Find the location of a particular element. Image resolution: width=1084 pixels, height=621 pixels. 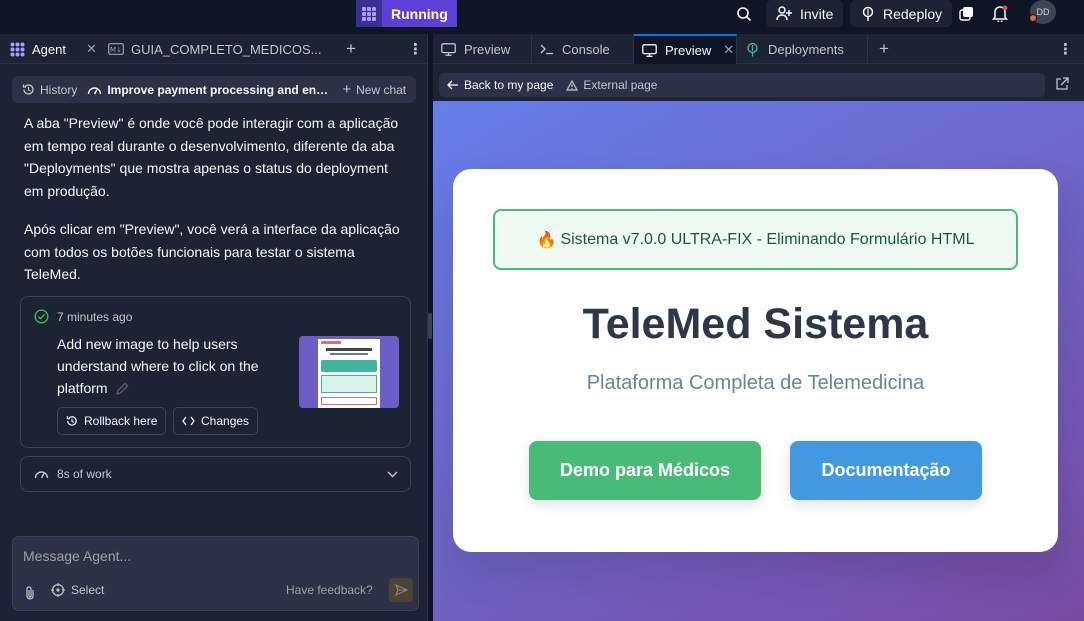

tab-preview-2-label: Preview is located at coordinates (688, 50).